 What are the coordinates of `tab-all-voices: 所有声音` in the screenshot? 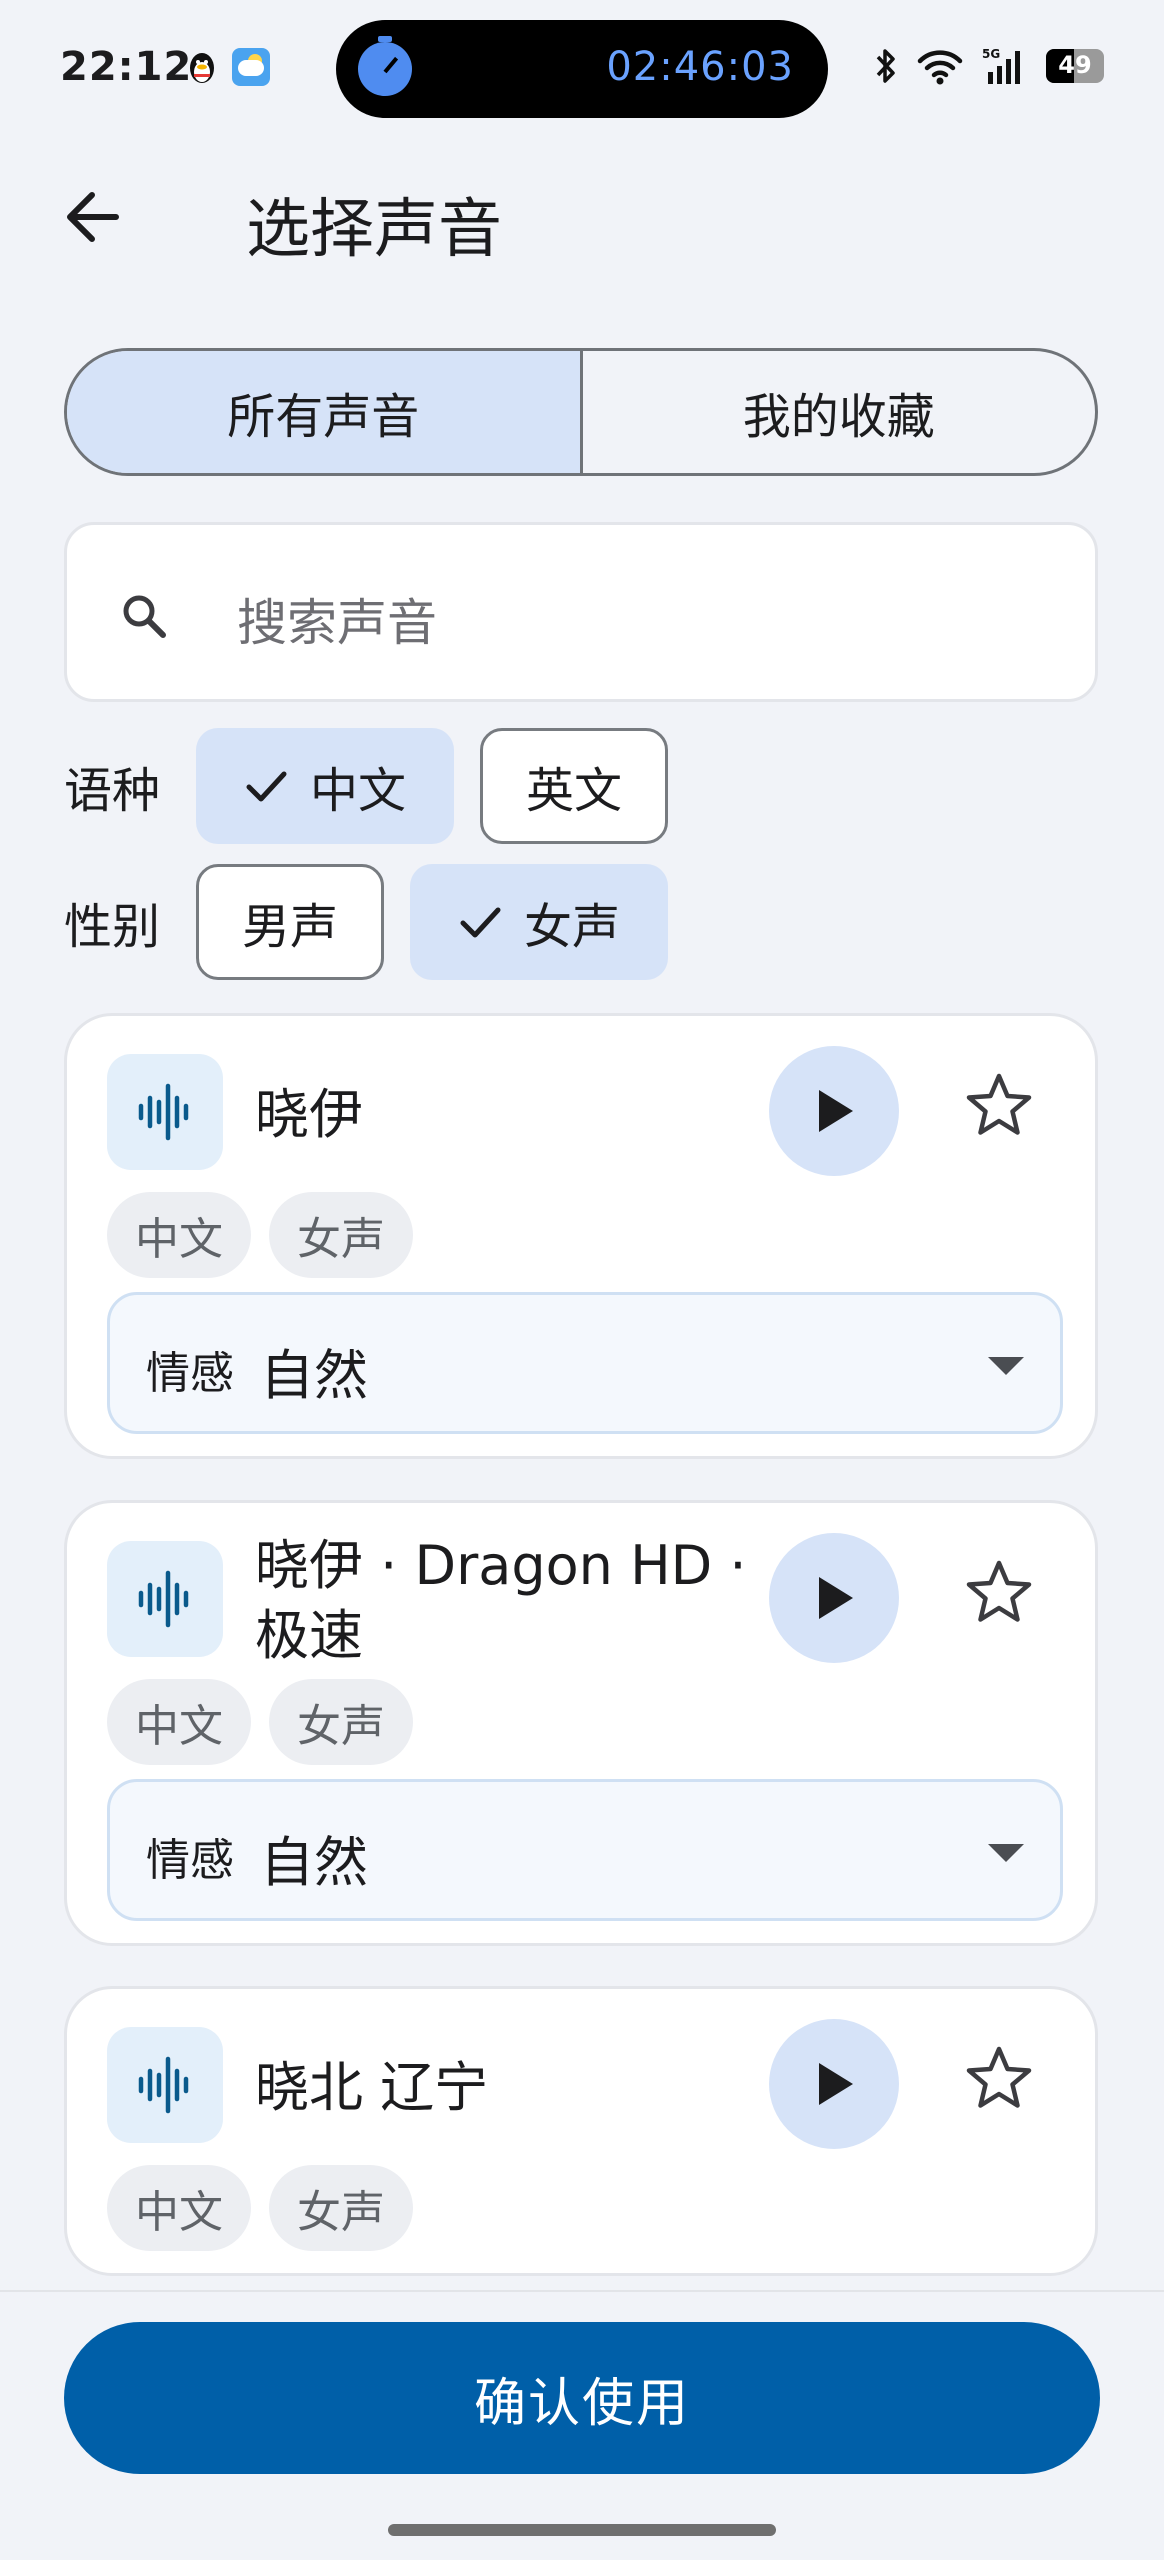 It's located at (323, 412).